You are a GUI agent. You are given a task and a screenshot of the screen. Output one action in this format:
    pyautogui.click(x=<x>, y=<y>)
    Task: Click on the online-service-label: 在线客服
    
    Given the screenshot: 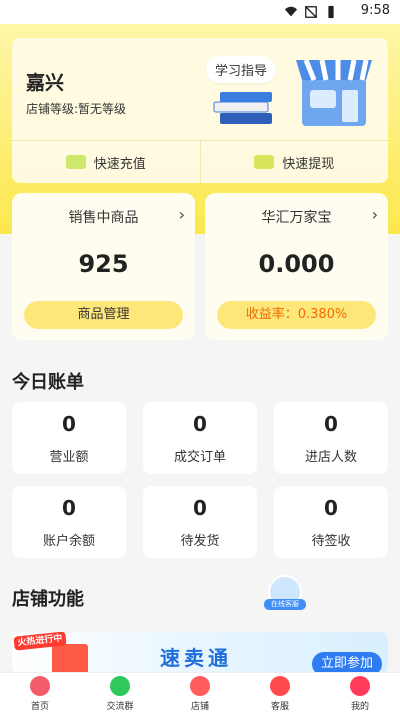 What is the action you would take?
    pyautogui.click(x=285, y=604)
    